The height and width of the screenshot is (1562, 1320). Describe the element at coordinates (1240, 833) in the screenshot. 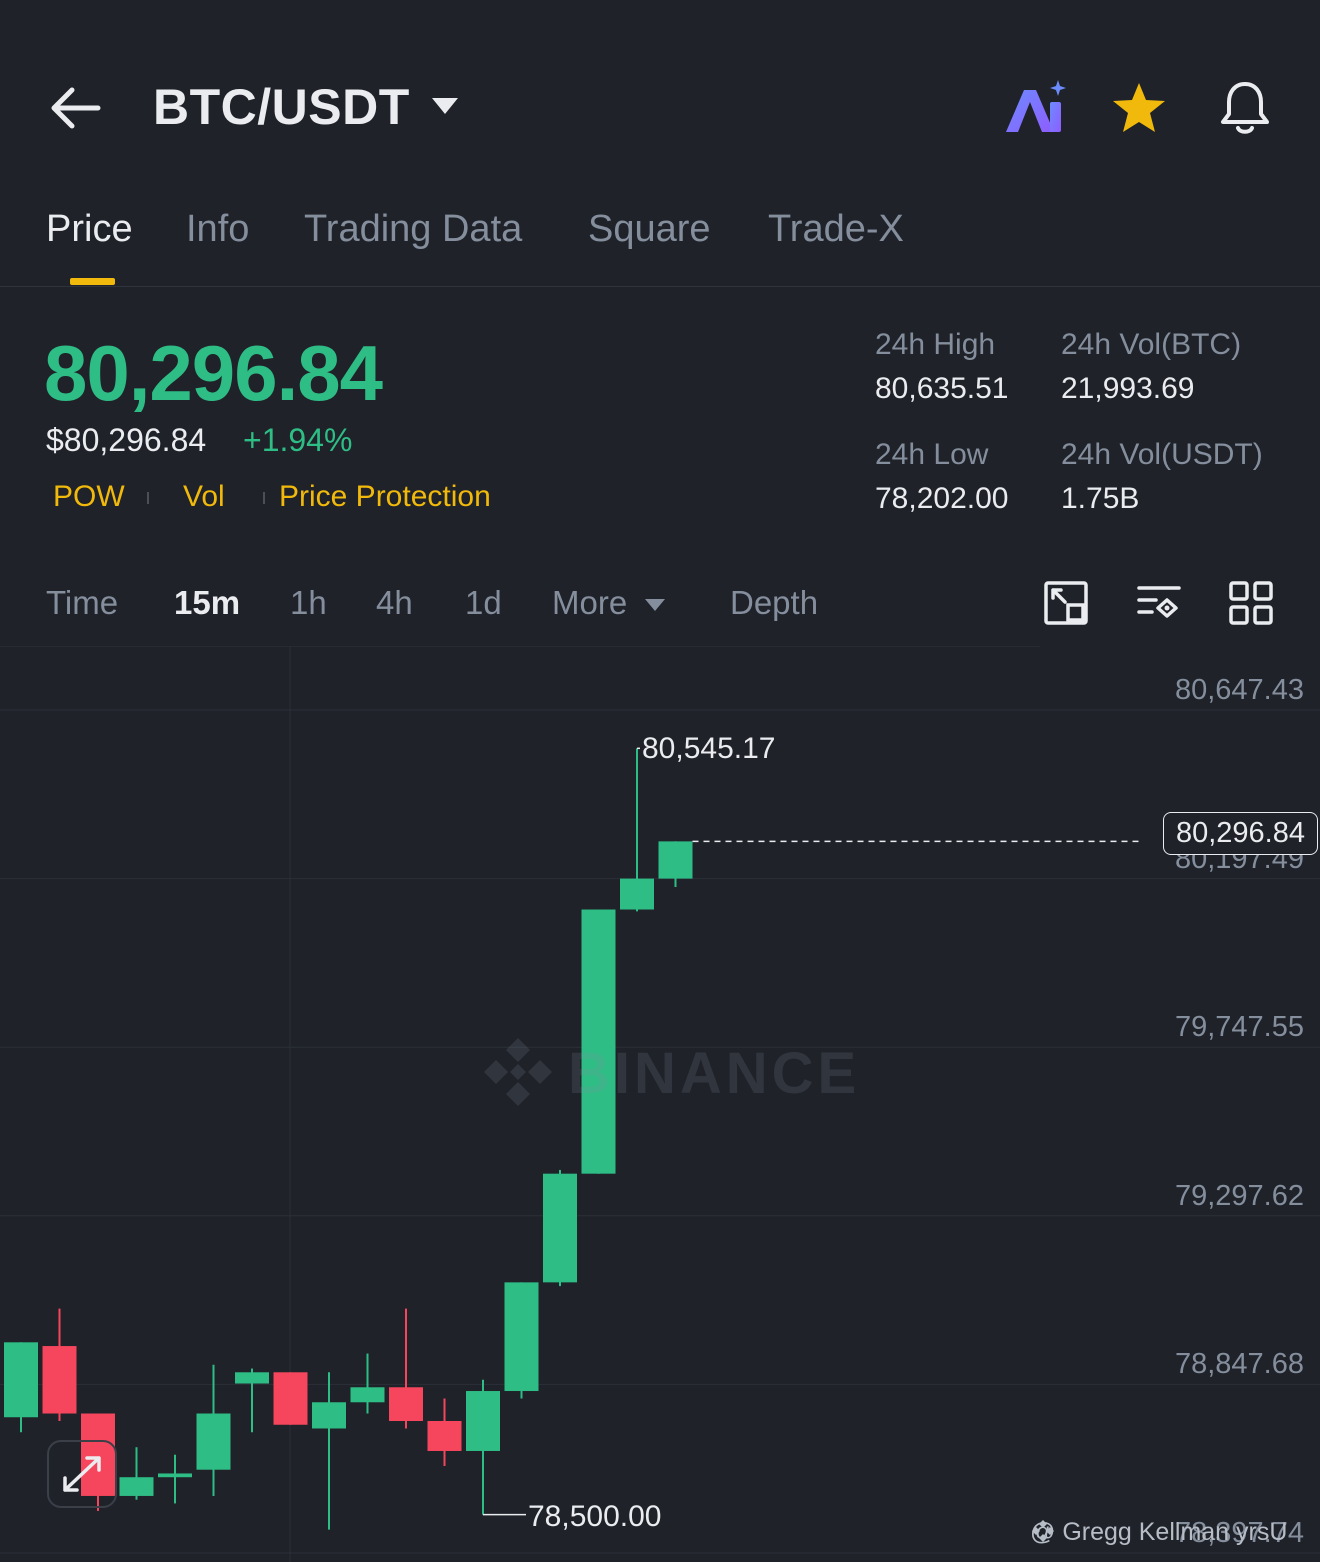

I see `current-price-label: 80,296.84` at that location.